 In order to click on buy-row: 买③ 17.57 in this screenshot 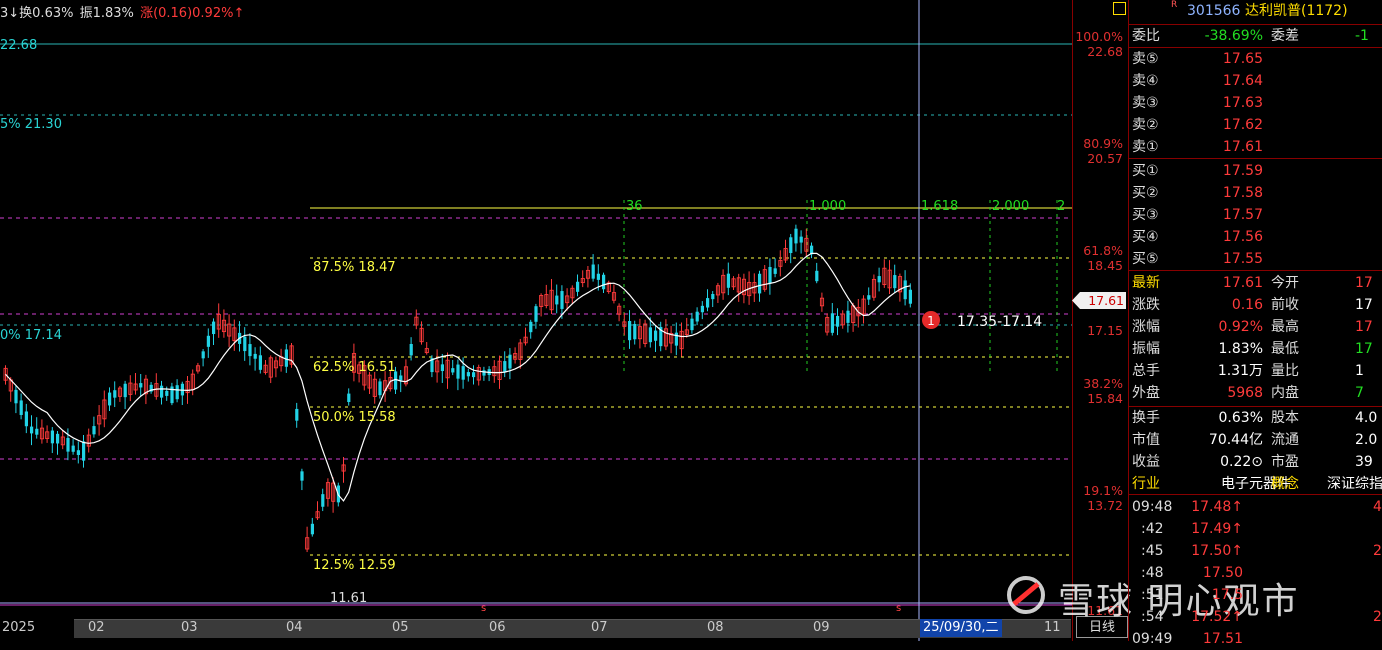, I will do `click(1255, 215)`.